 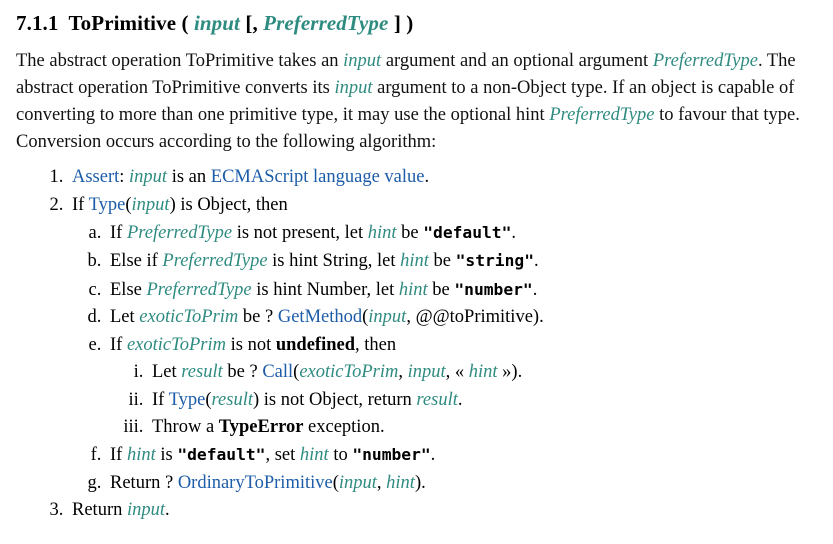 What do you see at coordinates (202, 372) in the screenshot?
I see `step2ei-var-result: result` at bounding box center [202, 372].